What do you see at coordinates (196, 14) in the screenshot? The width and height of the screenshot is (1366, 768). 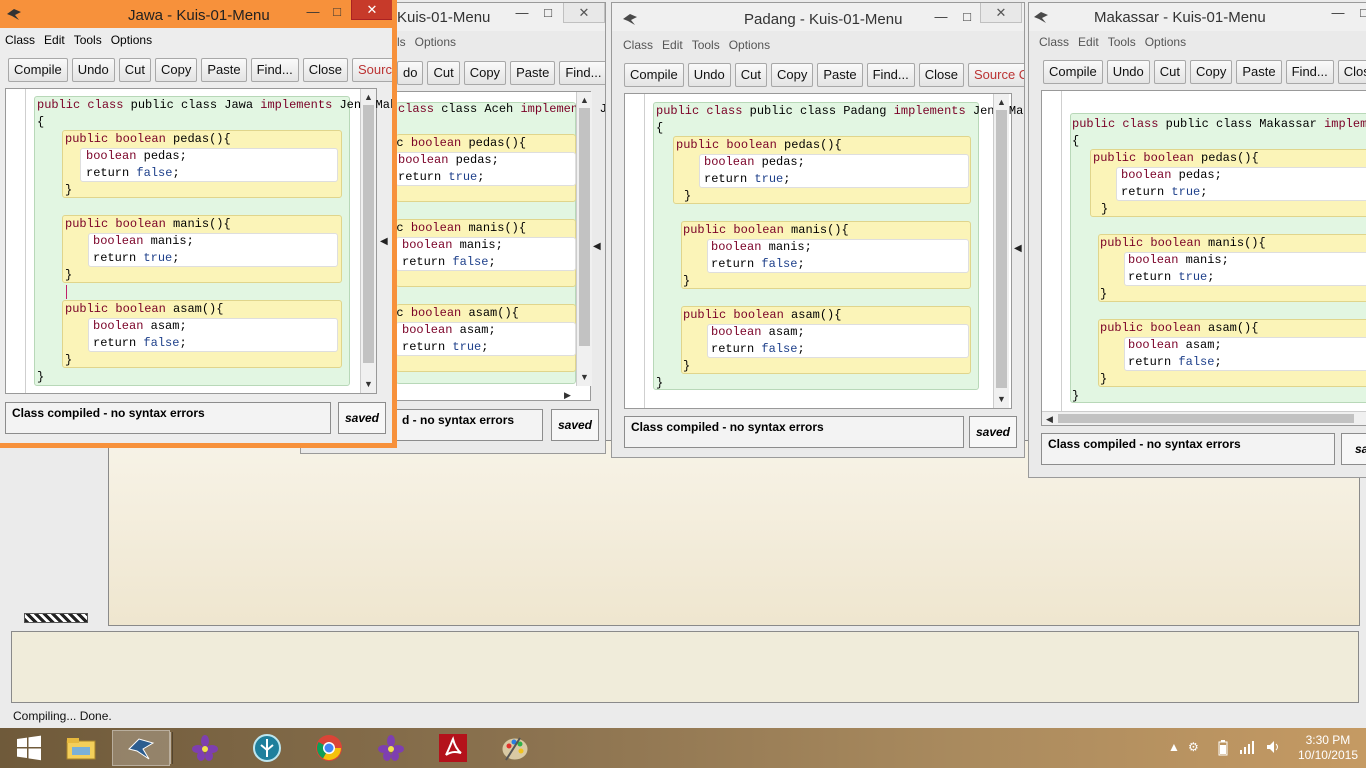 I see `window-titlebar: Jawa - Kuis-01-Menu — □ ✕` at bounding box center [196, 14].